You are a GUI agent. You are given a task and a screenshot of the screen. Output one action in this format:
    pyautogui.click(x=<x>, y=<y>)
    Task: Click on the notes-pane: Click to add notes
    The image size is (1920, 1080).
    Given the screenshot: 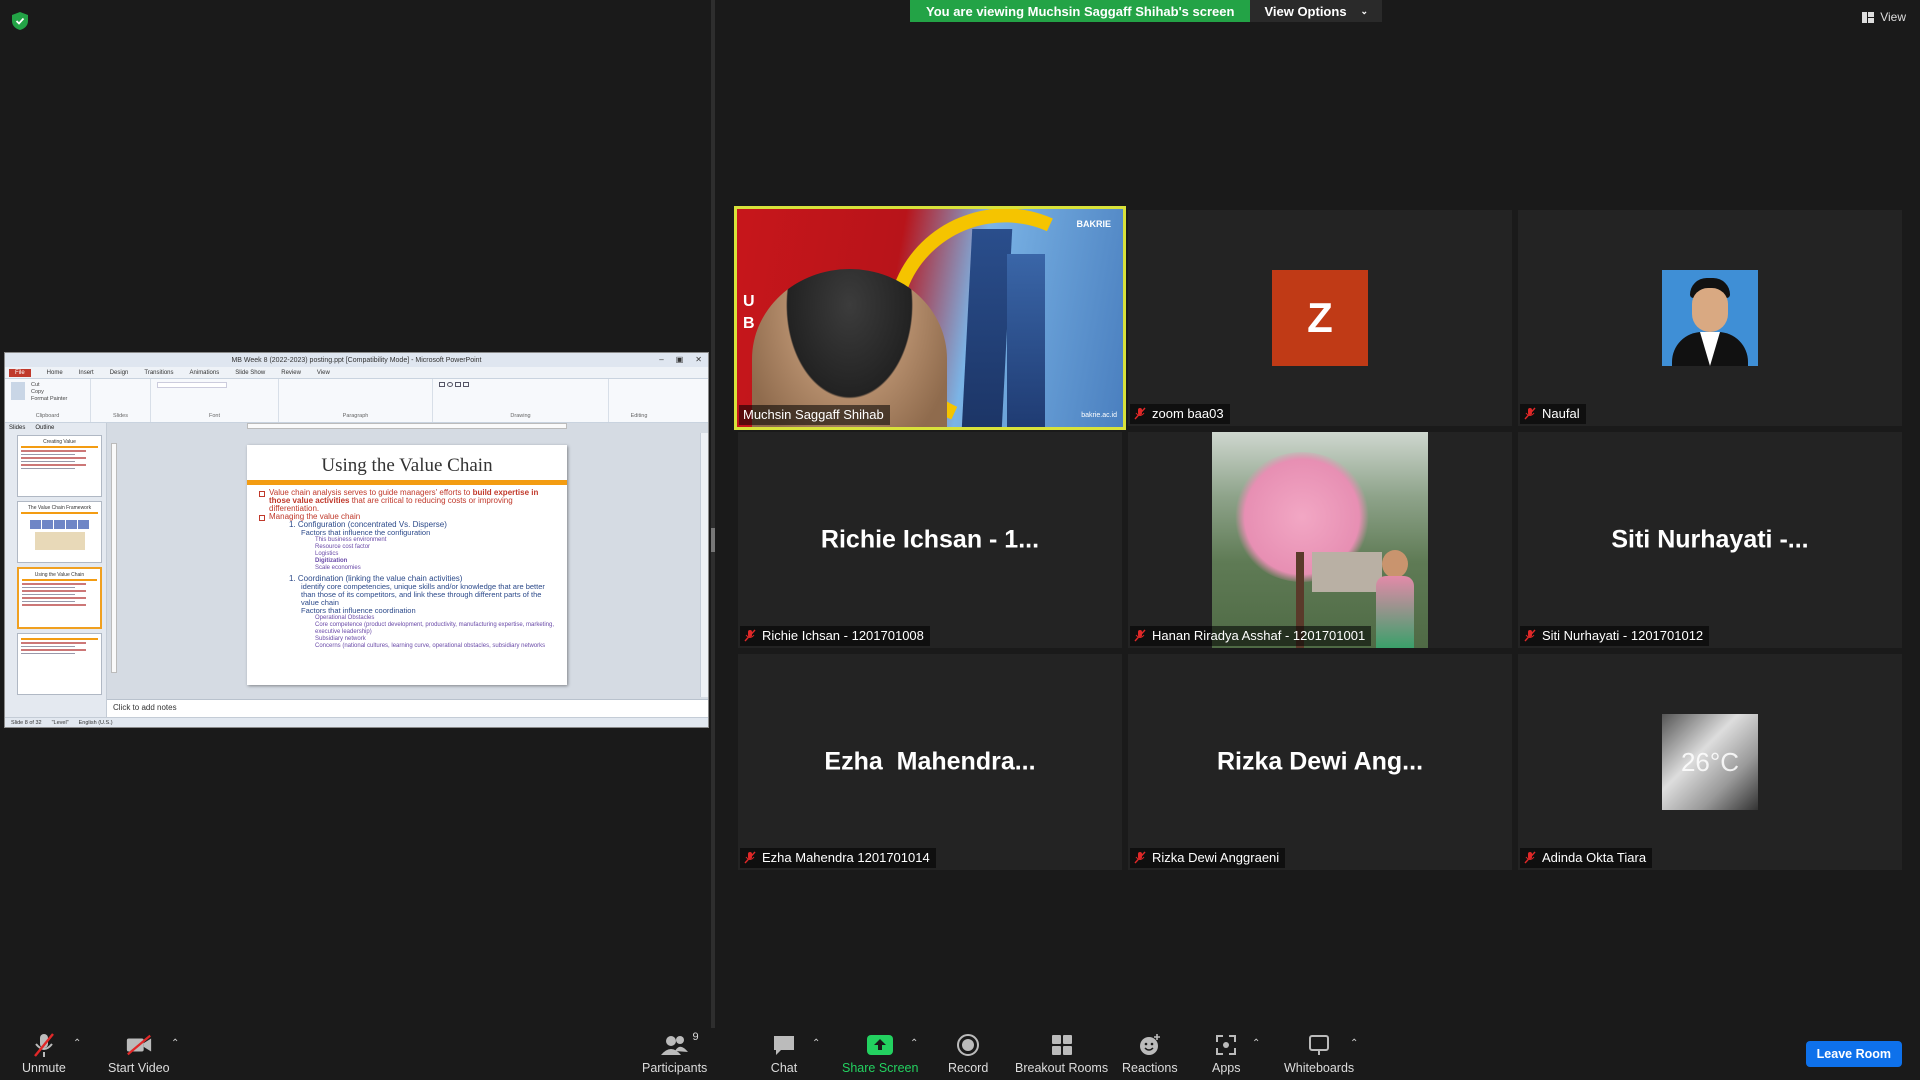 What is the action you would take?
    pyautogui.click(x=407, y=708)
    